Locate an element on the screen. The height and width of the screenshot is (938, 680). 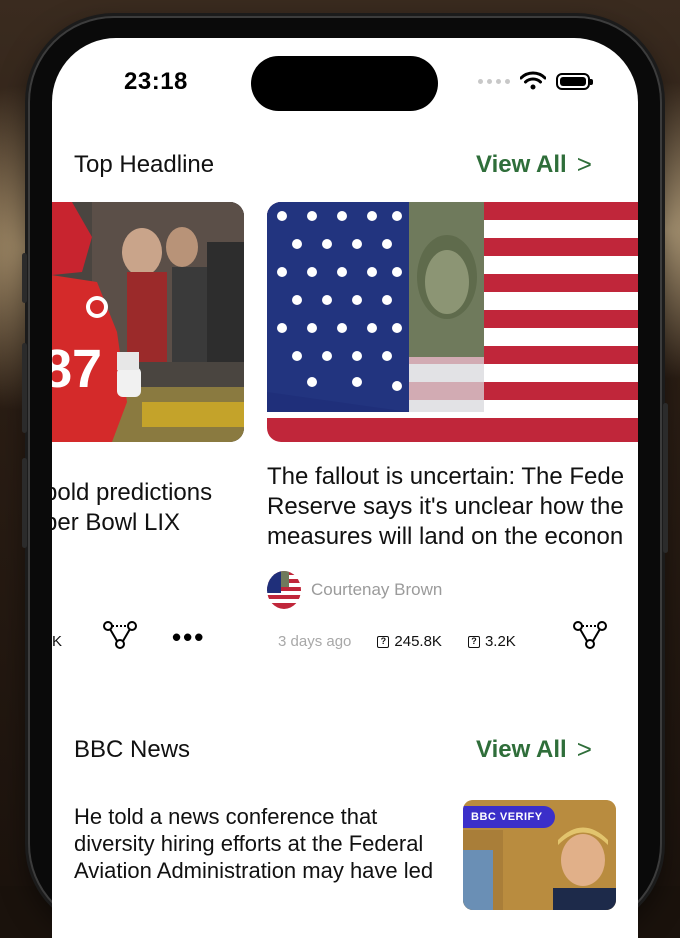
author-avatar is located at coordinates (284, 590).